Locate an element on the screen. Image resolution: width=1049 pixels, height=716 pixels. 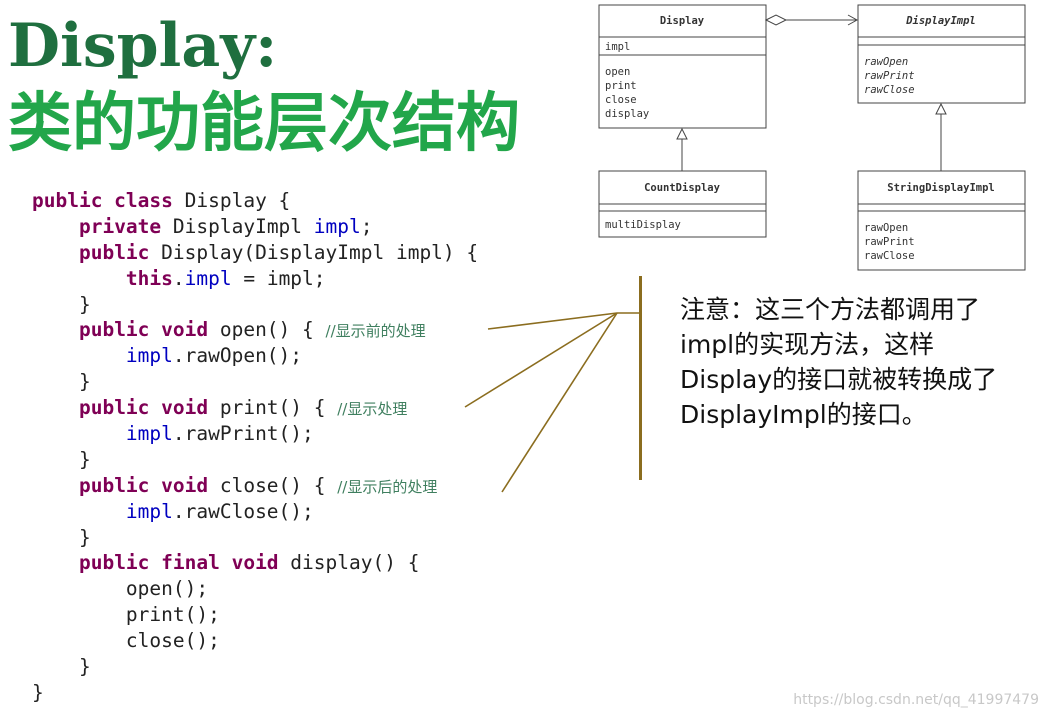
uml-countdisplay-method: multiDisplay is located at coordinates (643, 225).